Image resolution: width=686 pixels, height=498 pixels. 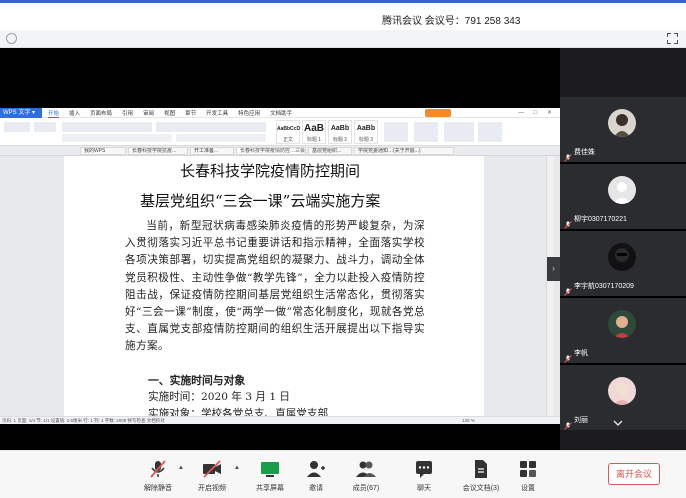 What do you see at coordinates (424, 488) in the screenshot?
I see `chat-label: 聊天` at bounding box center [424, 488].